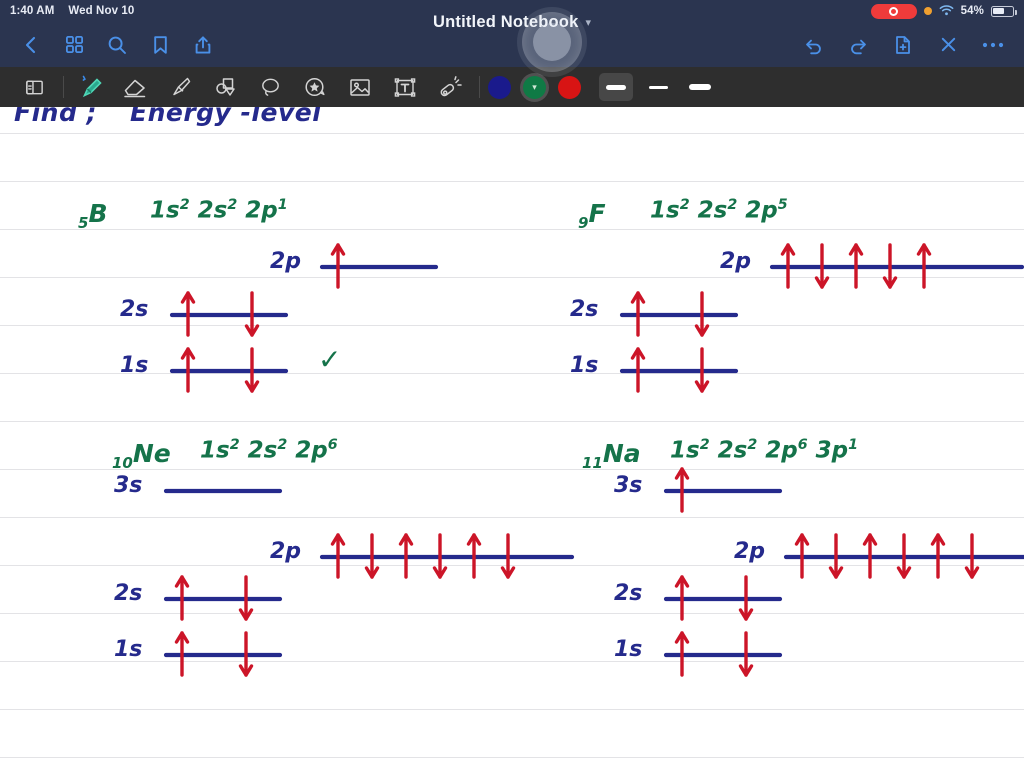 The image size is (1024, 768). I want to click on pen-tool, so click(90, 87).